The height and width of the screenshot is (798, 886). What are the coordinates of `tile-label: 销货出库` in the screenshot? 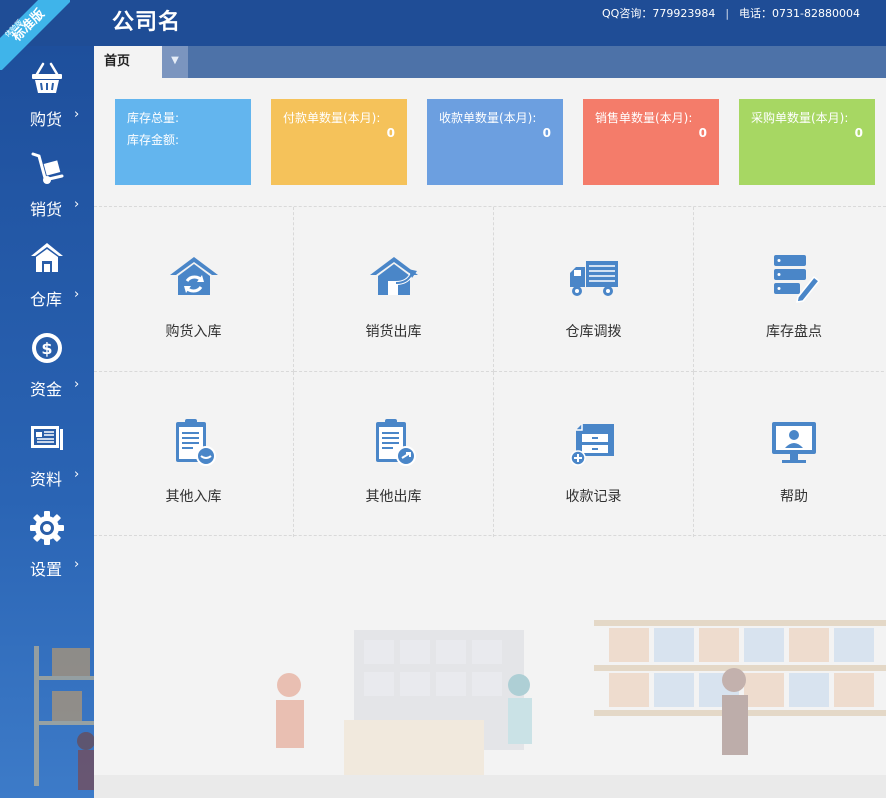 It's located at (393, 332).